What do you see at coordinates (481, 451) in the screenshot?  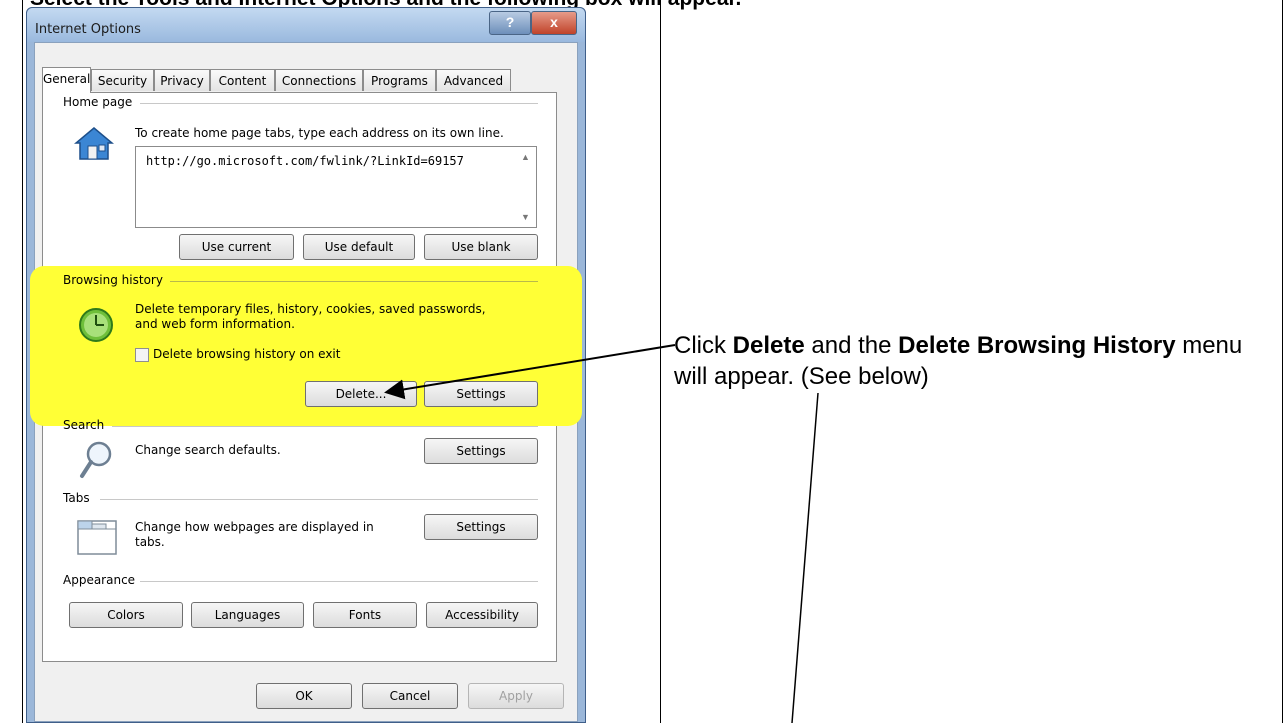 I see `search-settings-button: Settings` at bounding box center [481, 451].